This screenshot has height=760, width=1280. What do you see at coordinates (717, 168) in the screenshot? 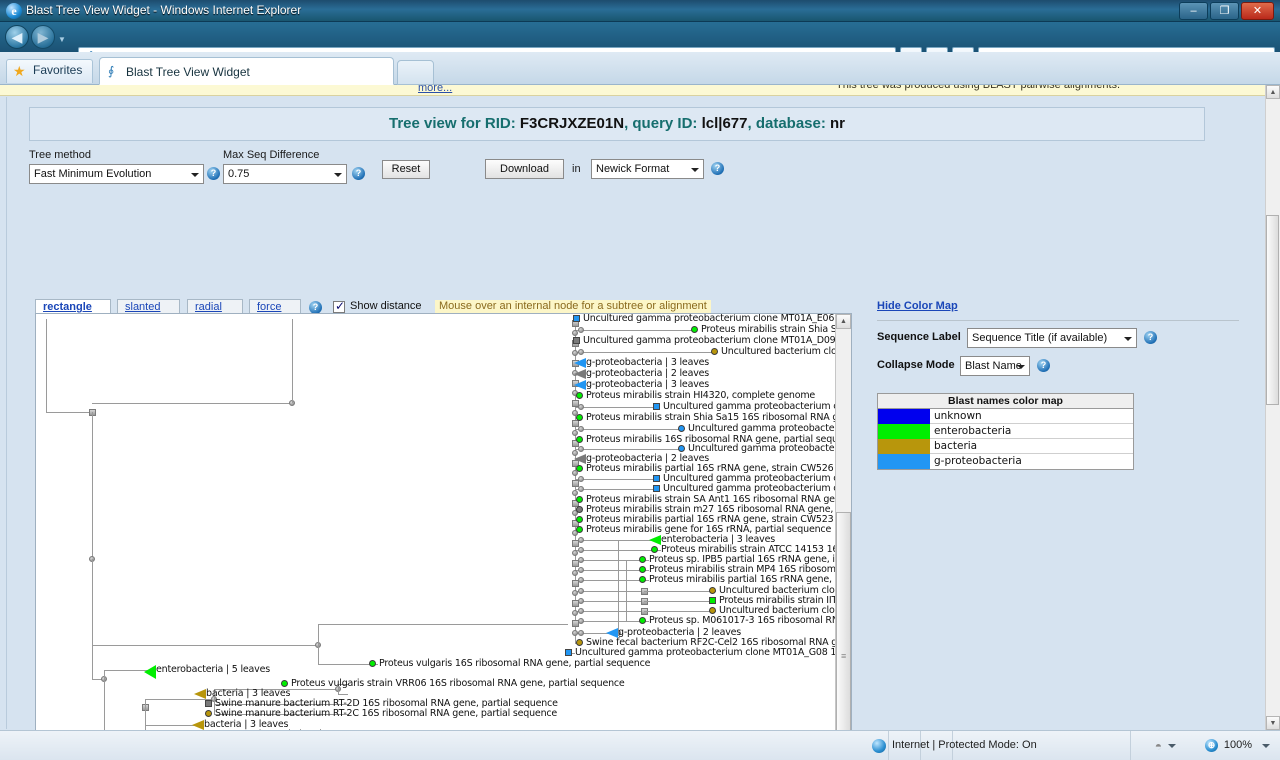
I see `download-help-icon: ?` at bounding box center [717, 168].